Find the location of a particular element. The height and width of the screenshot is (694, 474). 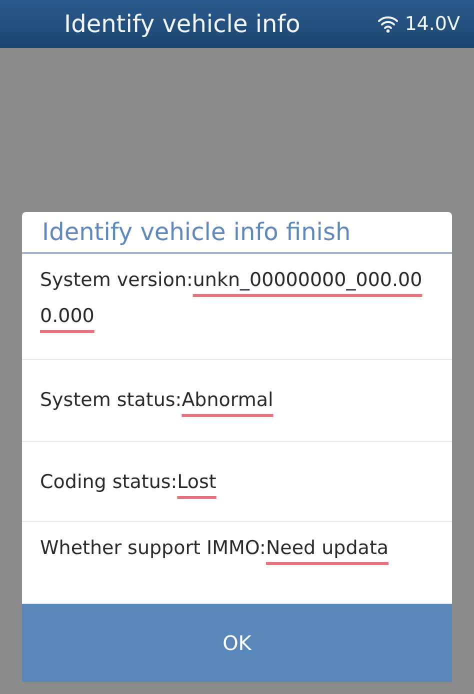

info-text: Coding status:Lost is located at coordinates (128, 482).